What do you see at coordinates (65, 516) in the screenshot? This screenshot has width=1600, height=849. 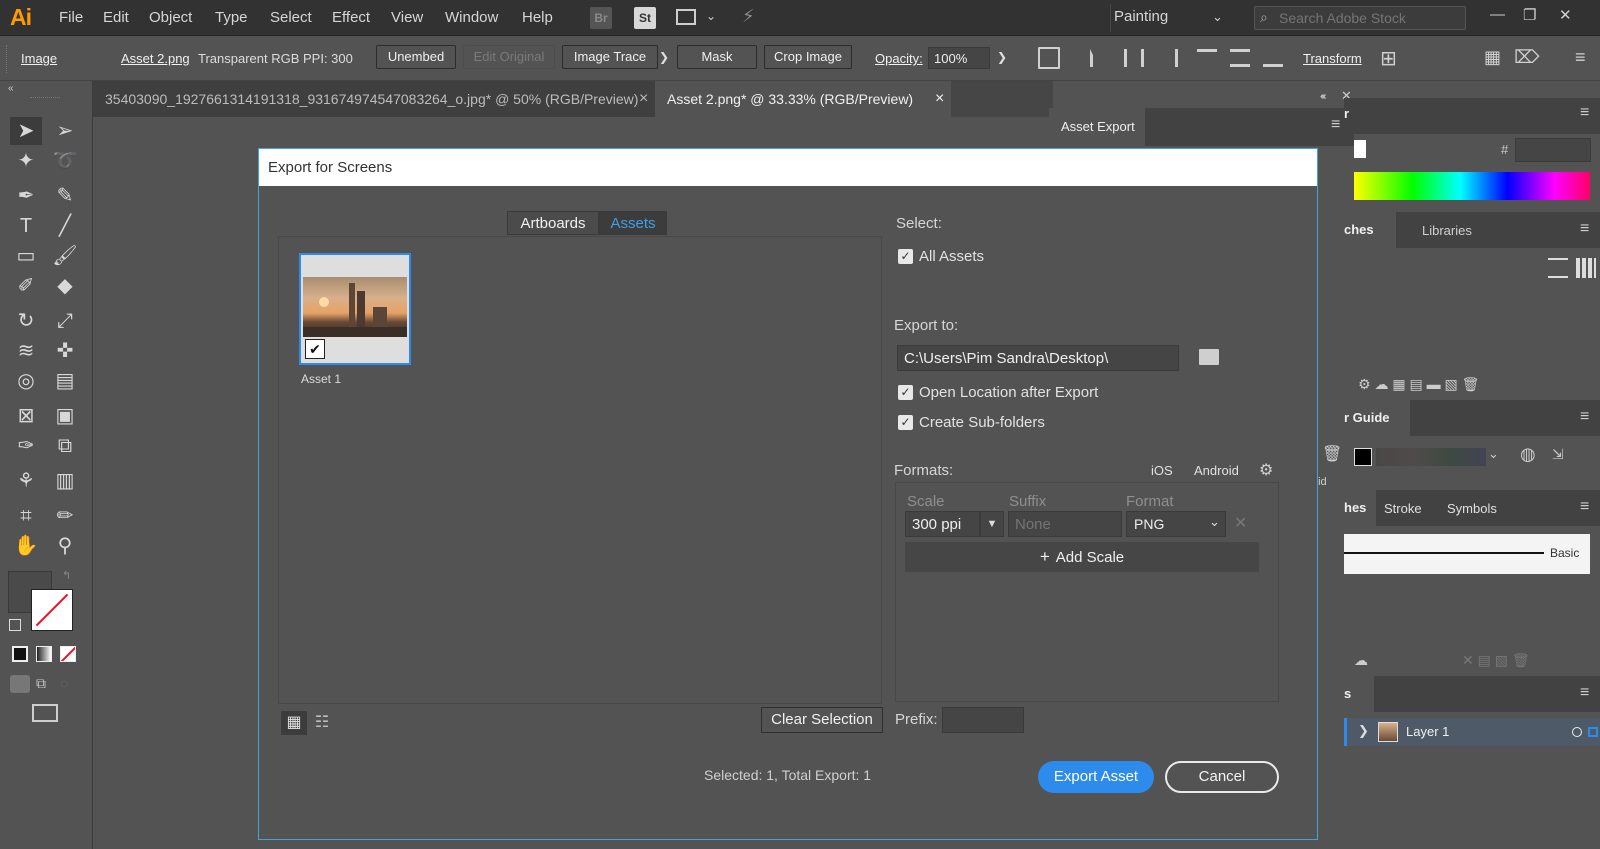 I see `slice-tool-icon: ✏` at bounding box center [65, 516].